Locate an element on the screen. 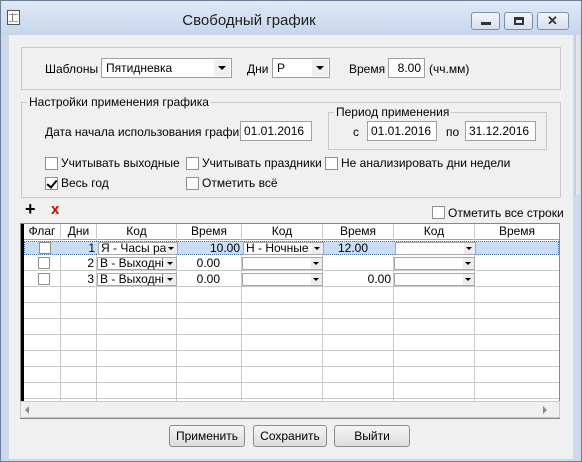  period-legend: Период применения is located at coordinates (393, 112).